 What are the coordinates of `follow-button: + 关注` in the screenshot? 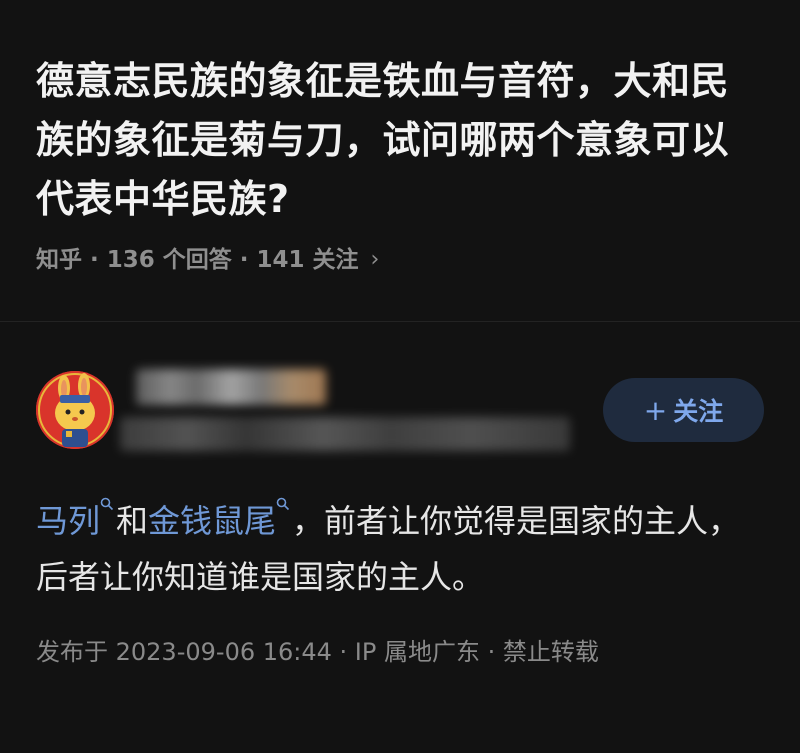 It's located at (683, 410).